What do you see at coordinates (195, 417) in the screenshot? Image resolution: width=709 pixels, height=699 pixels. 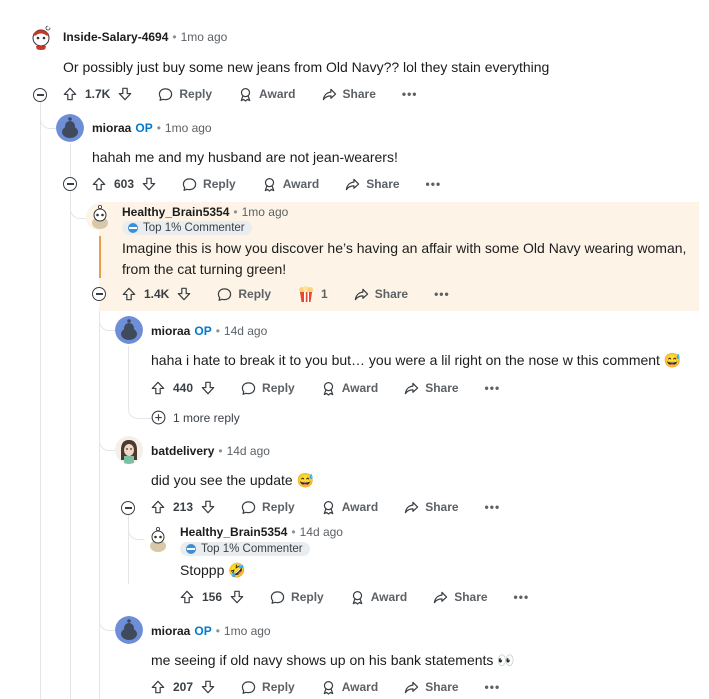 I see `more-replies-link: 1 more reply` at bounding box center [195, 417].